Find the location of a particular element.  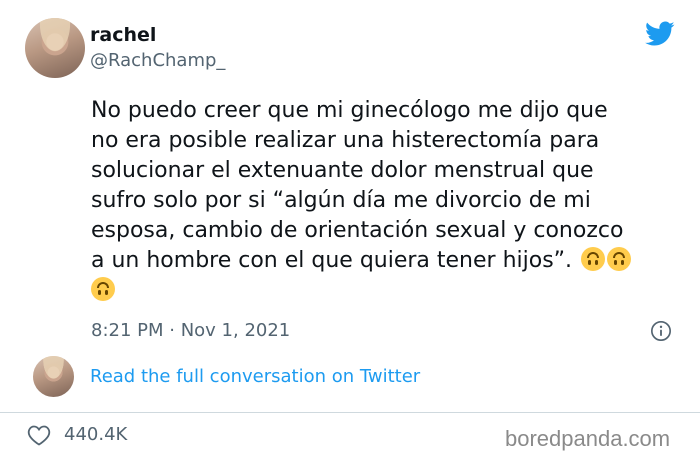

heart-icon is located at coordinates (39, 435).